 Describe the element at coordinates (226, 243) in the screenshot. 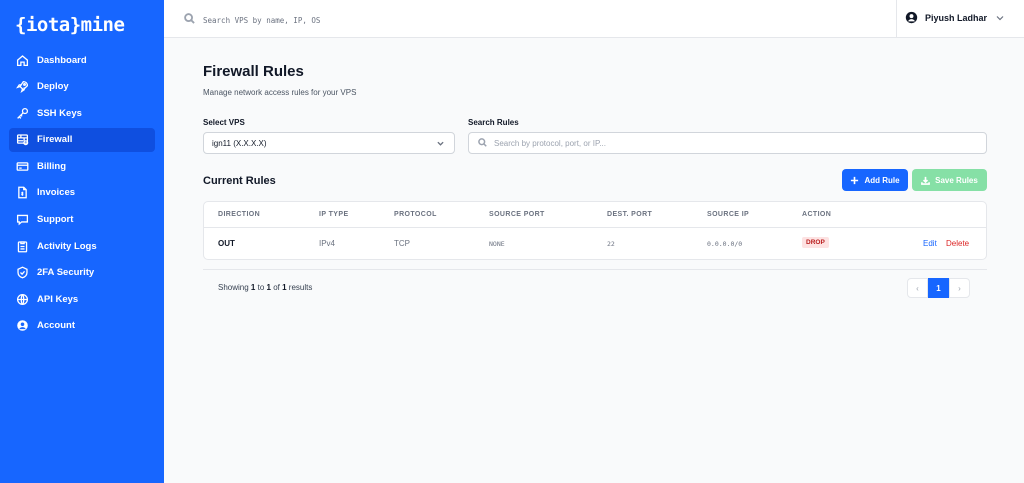

I see `cell-direction: OUT` at that location.